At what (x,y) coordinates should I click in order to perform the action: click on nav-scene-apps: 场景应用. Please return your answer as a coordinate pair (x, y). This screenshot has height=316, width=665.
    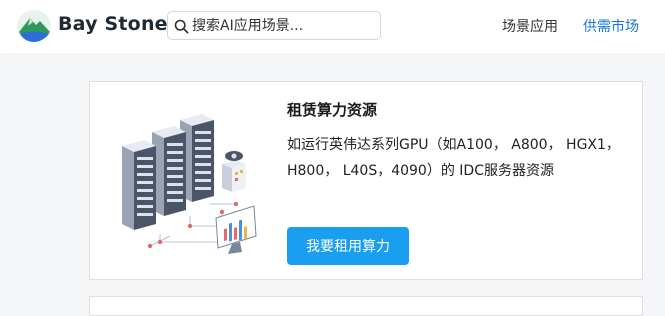
    Looking at the image, I should click on (530, 26).